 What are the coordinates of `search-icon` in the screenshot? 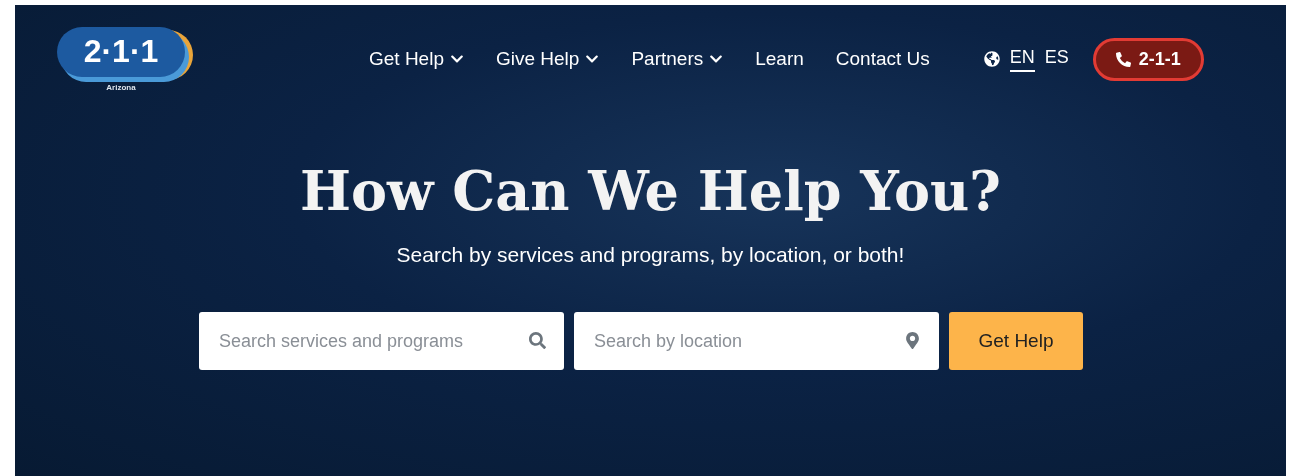 It's located at (537, 340).